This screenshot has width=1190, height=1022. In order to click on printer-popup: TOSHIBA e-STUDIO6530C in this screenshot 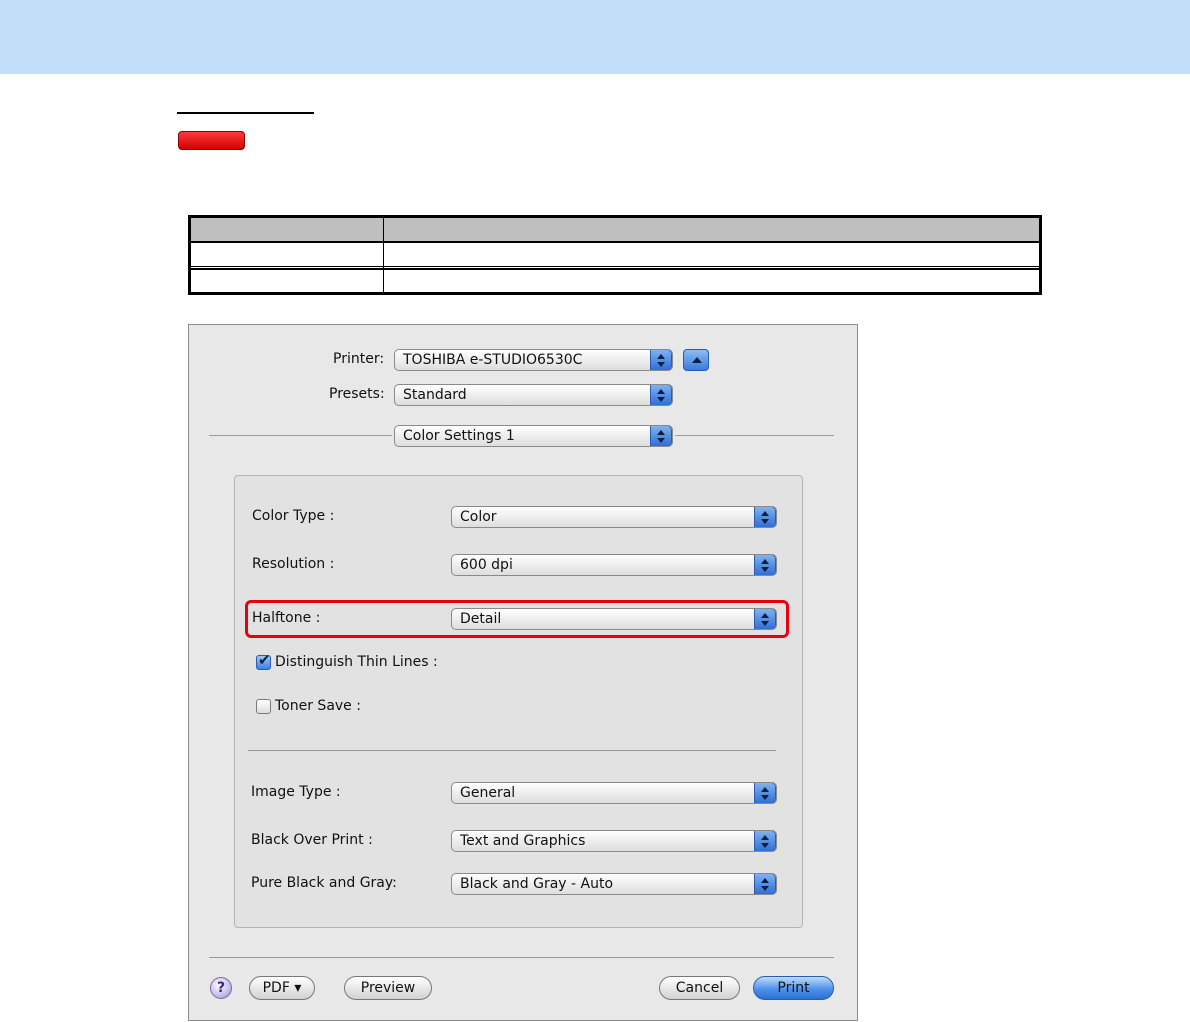, I will do `click(533, 360)`.